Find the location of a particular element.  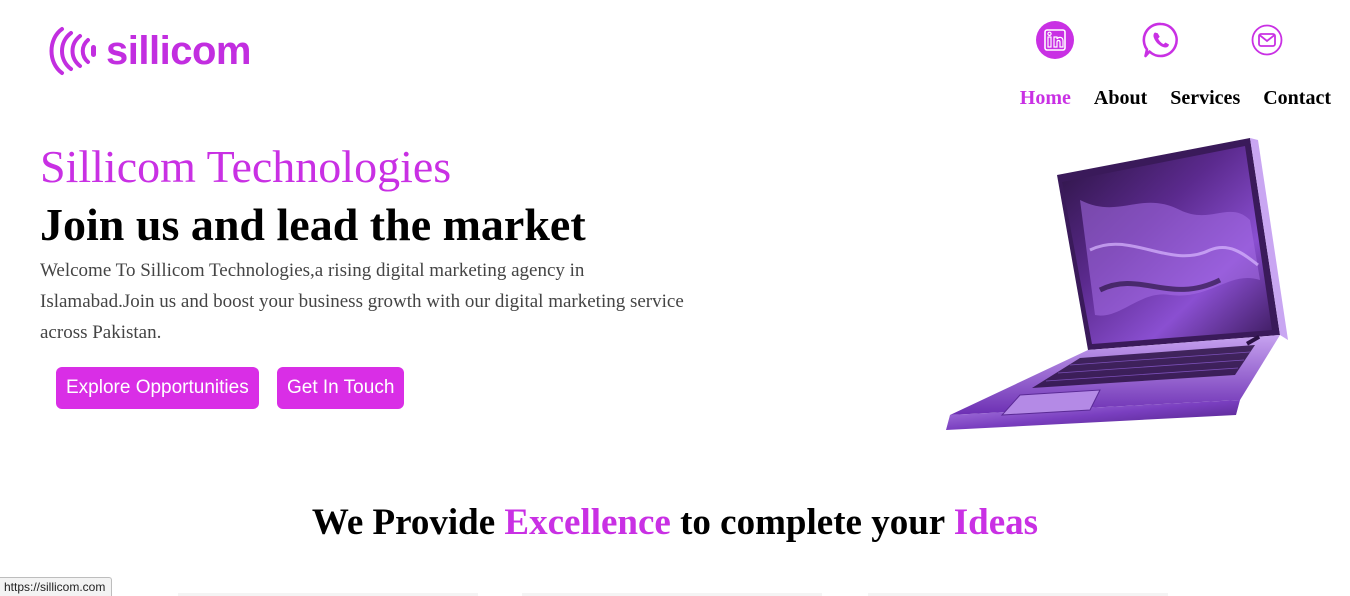

mail-icon is located at coordinates (1267, 40).